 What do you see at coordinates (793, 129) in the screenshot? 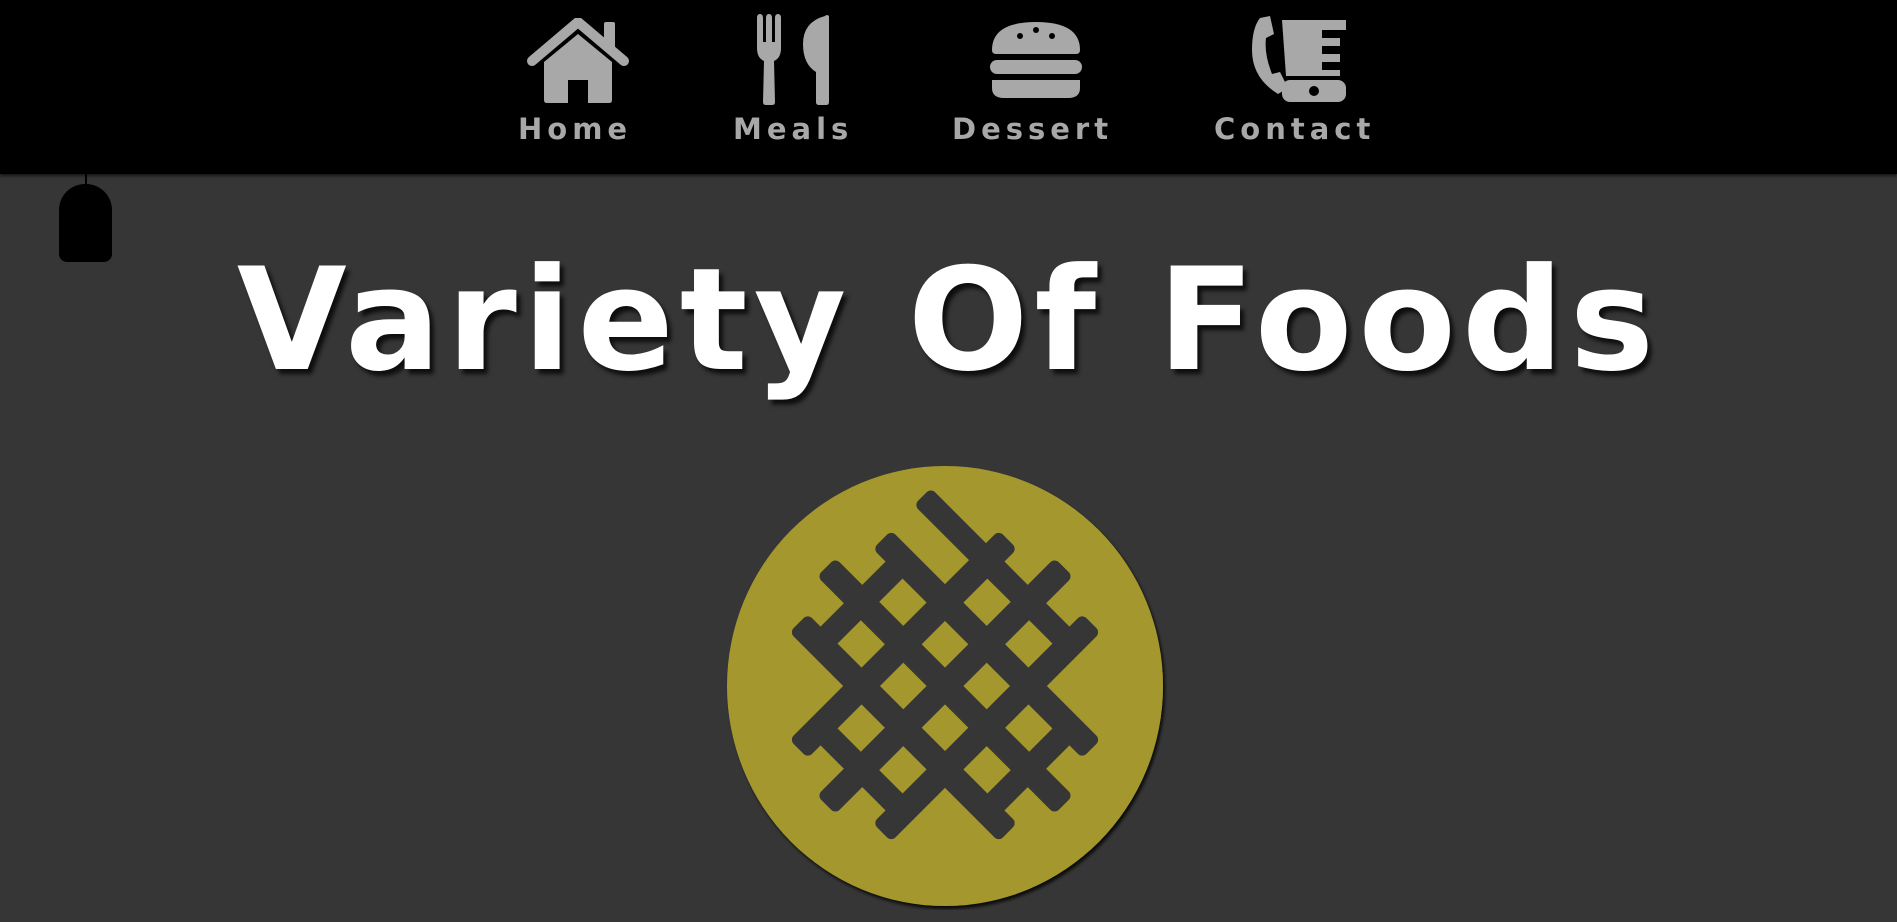
I see `nav-label-meals: Meals` at bounding box center [793, 129].